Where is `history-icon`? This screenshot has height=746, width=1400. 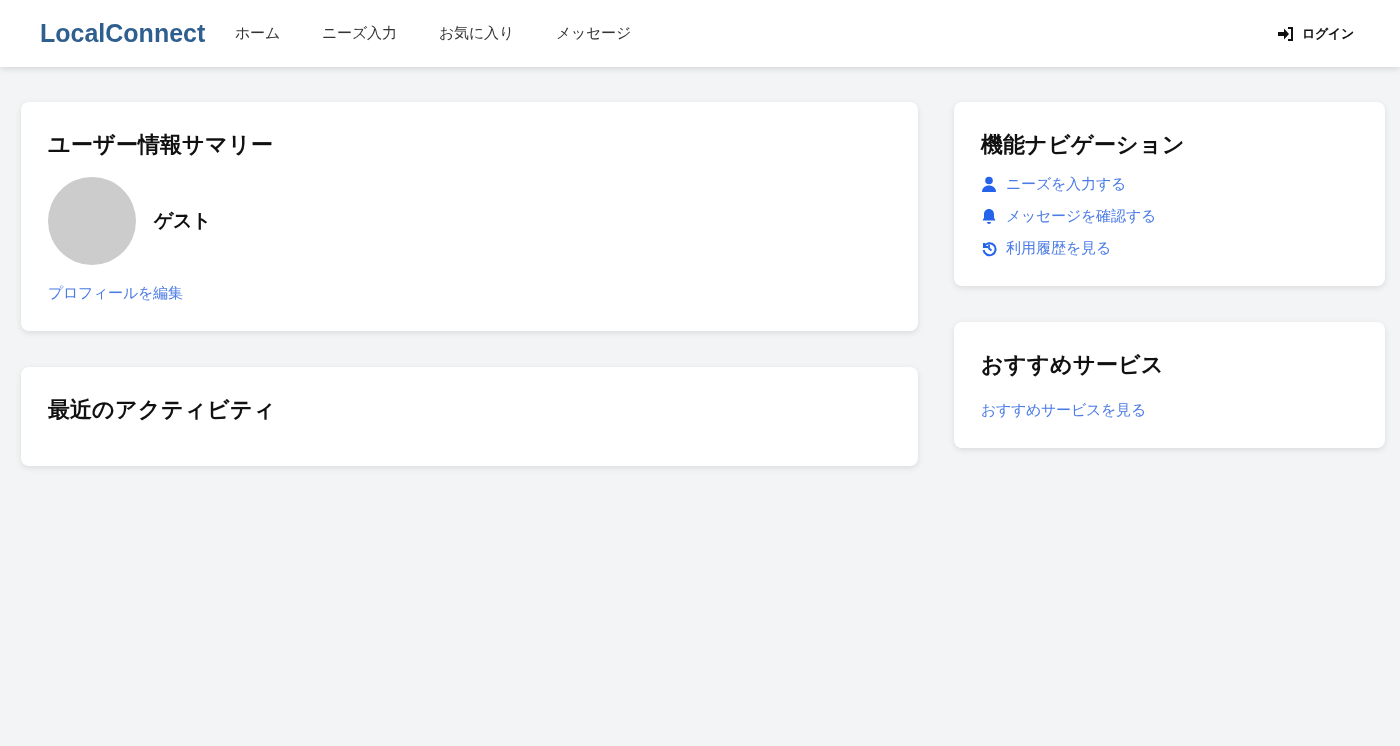
history-icon is located at coordinates (989, 248).